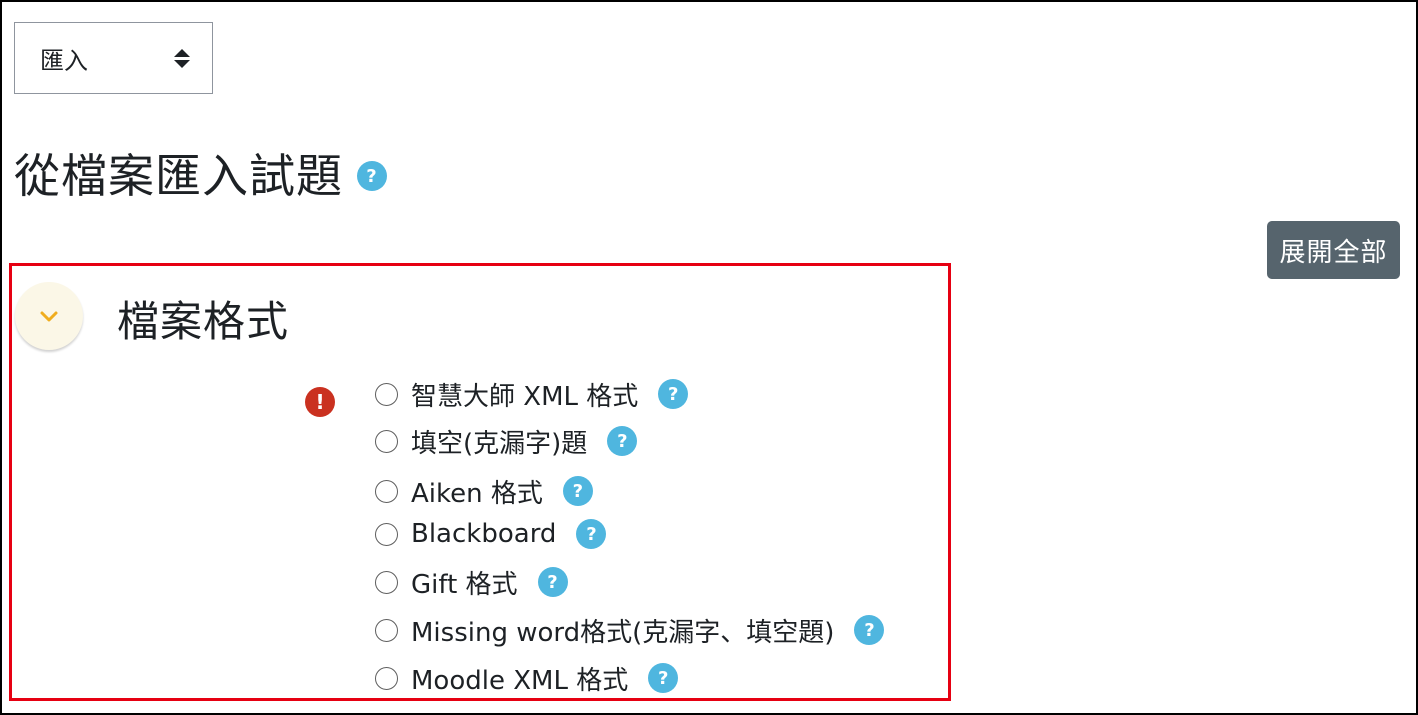 This screenshot has height=715, width=1418. Describe the element at coordinates (464, 582) in the screenshot. I see `format-option-label: Gift 格式` at that location.